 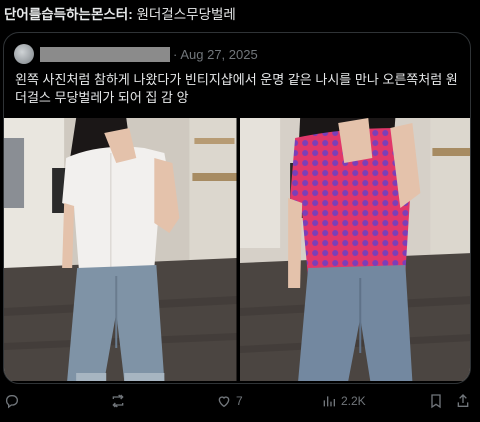 What do you see at coordinates (224, 402) in the screenshot?
I see `like-icon` at bounding box center [224, 402].